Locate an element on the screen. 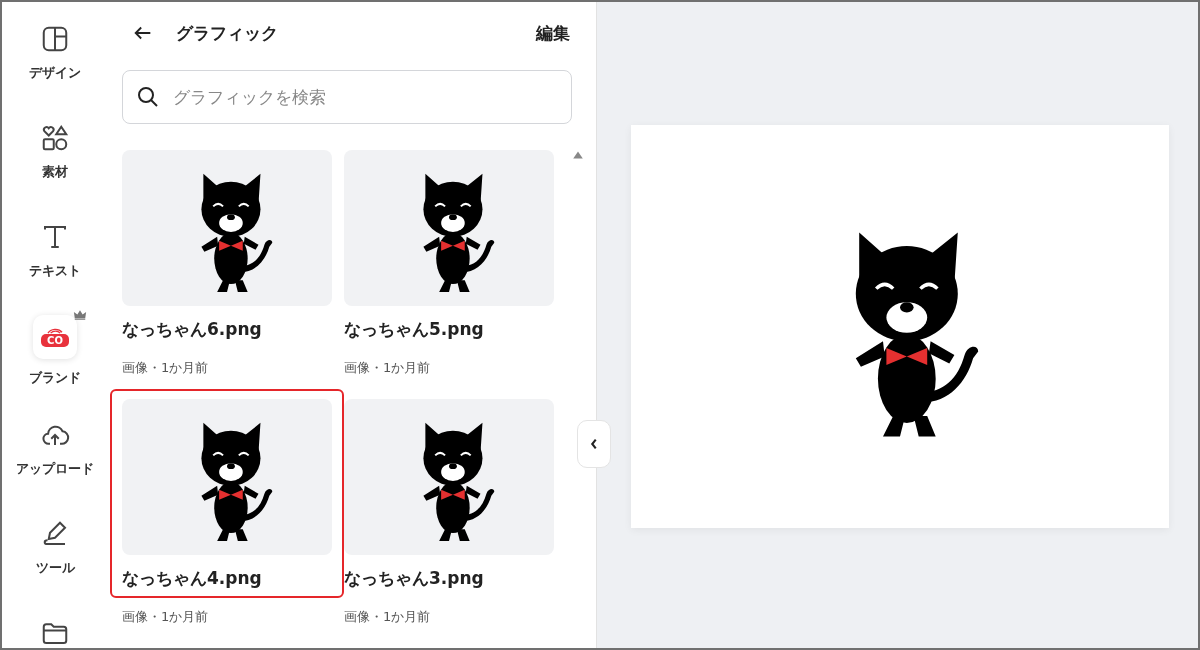 The image size is (1200, 650). search-field: グラフィックを検索 is located at coordinates (347, 97).